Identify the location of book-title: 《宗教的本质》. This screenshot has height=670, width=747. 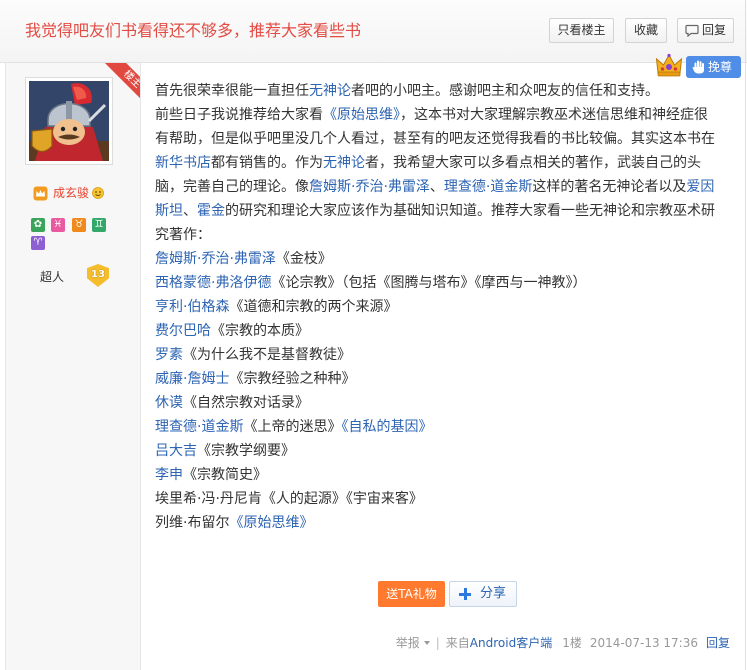
(260, 331).